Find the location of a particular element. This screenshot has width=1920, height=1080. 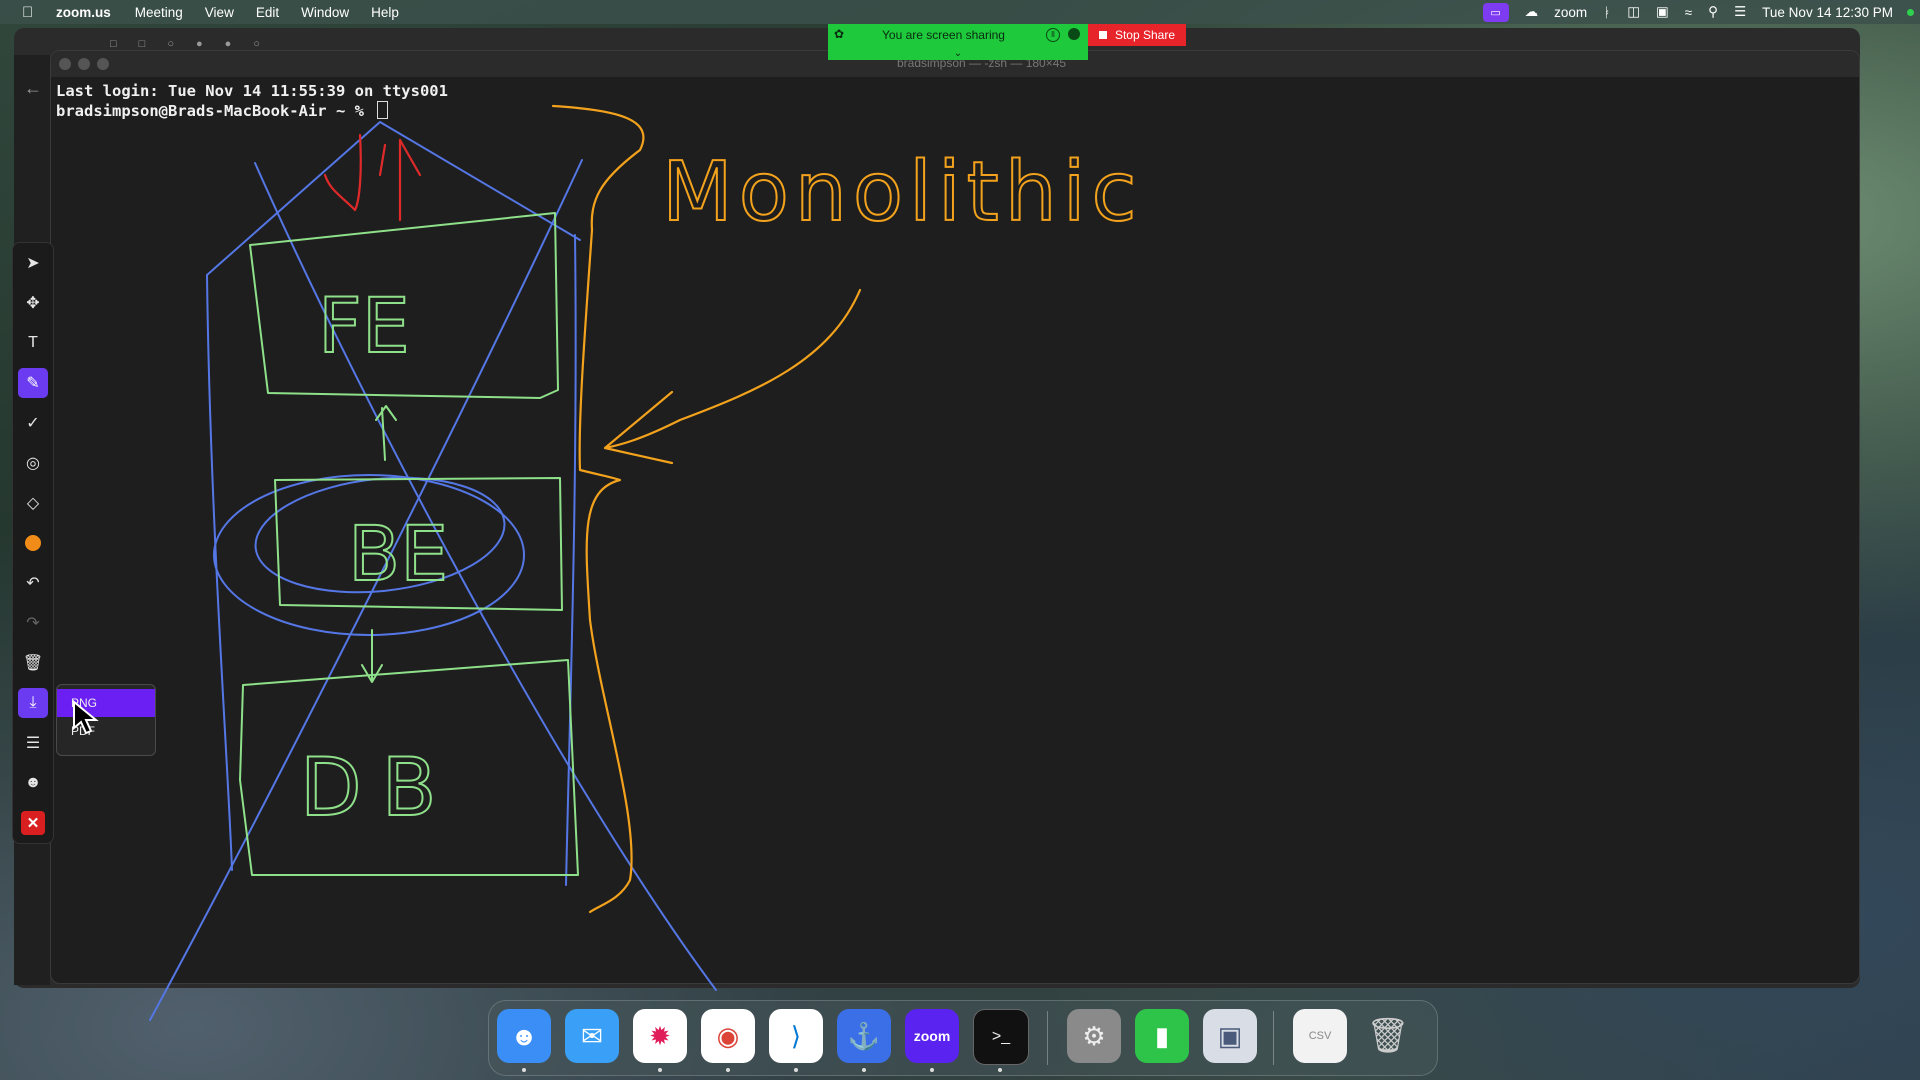

close-icon: ✕ is located at coordinates (33, 823).